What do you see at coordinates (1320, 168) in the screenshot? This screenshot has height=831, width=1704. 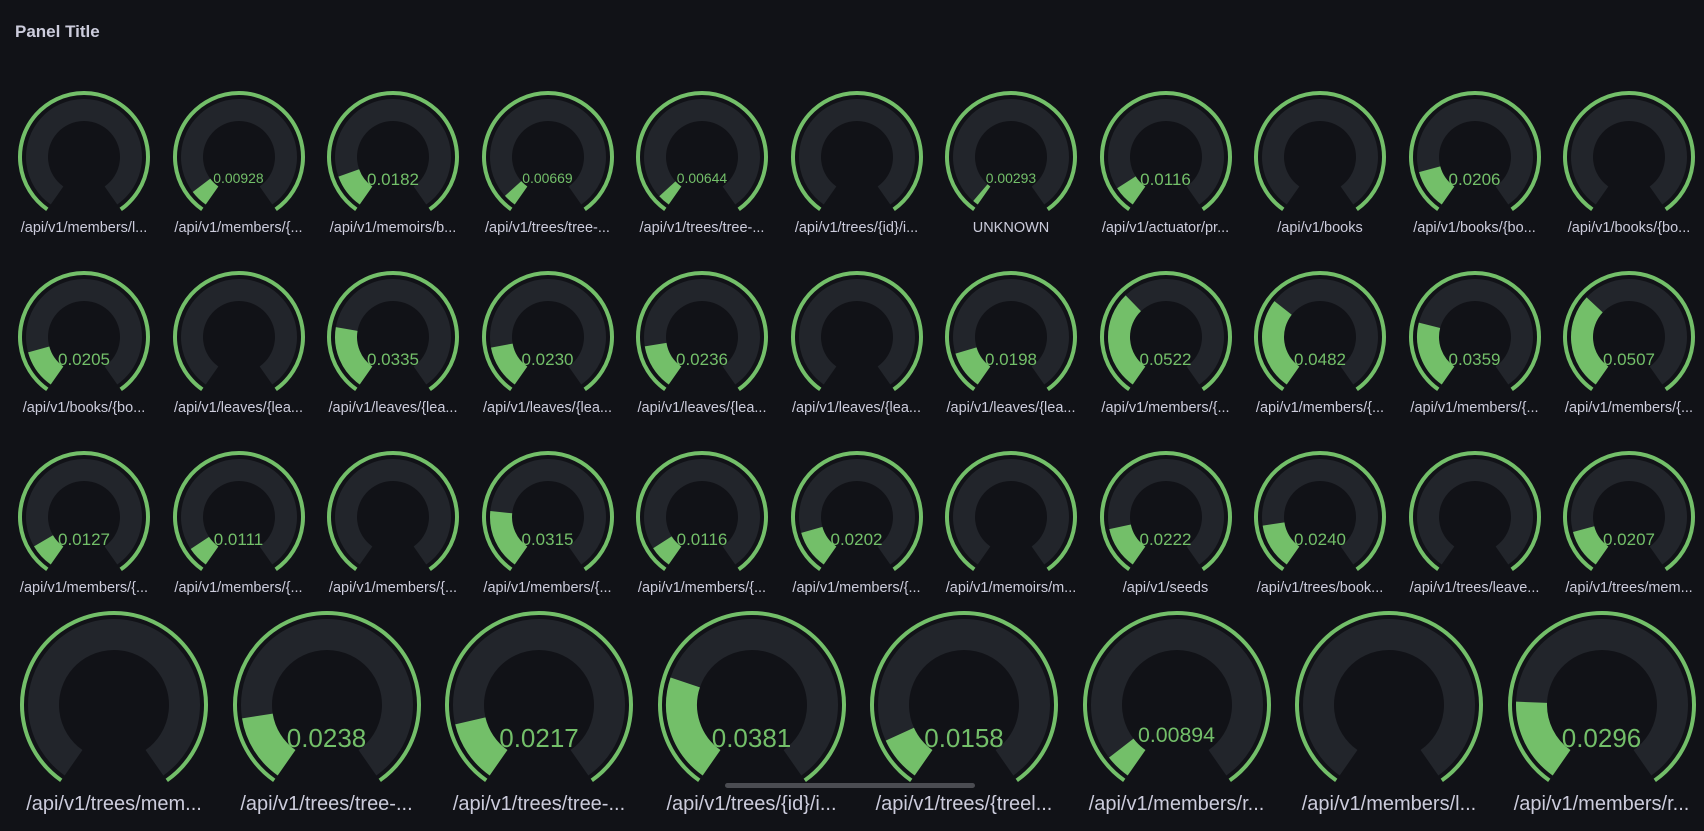 I see `gauge: /api/v1/books` at bounding box center [1320, 168].